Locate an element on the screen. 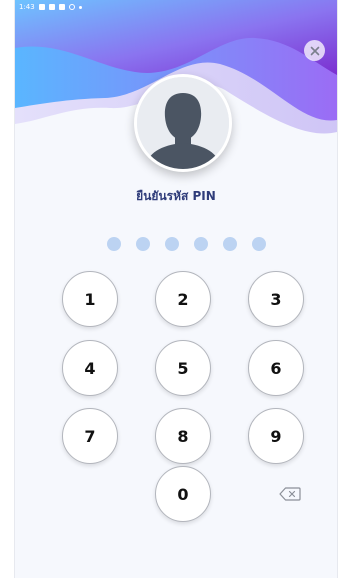  status-bar: 1:43 is located at coordinates (176, 7).